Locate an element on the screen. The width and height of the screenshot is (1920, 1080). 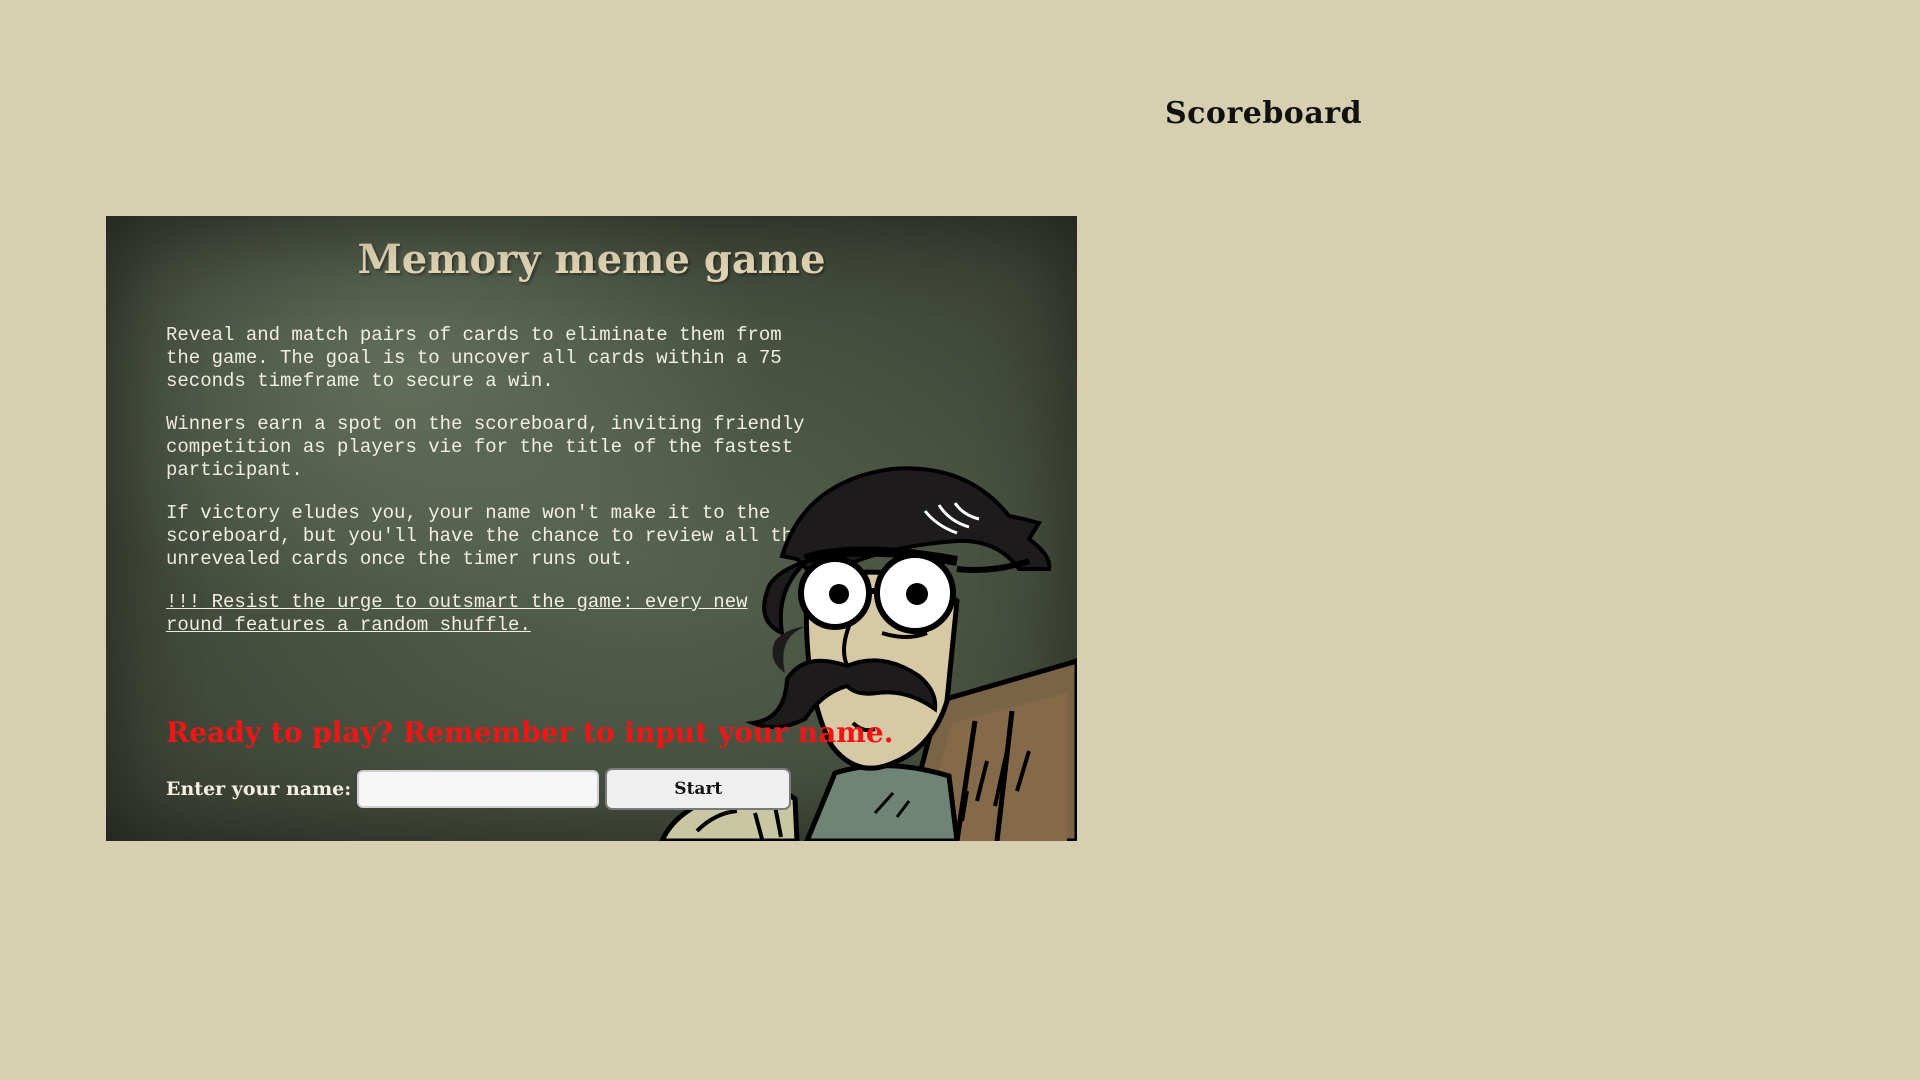
game-title: Memory meme game is located at coordinates (591, 259).